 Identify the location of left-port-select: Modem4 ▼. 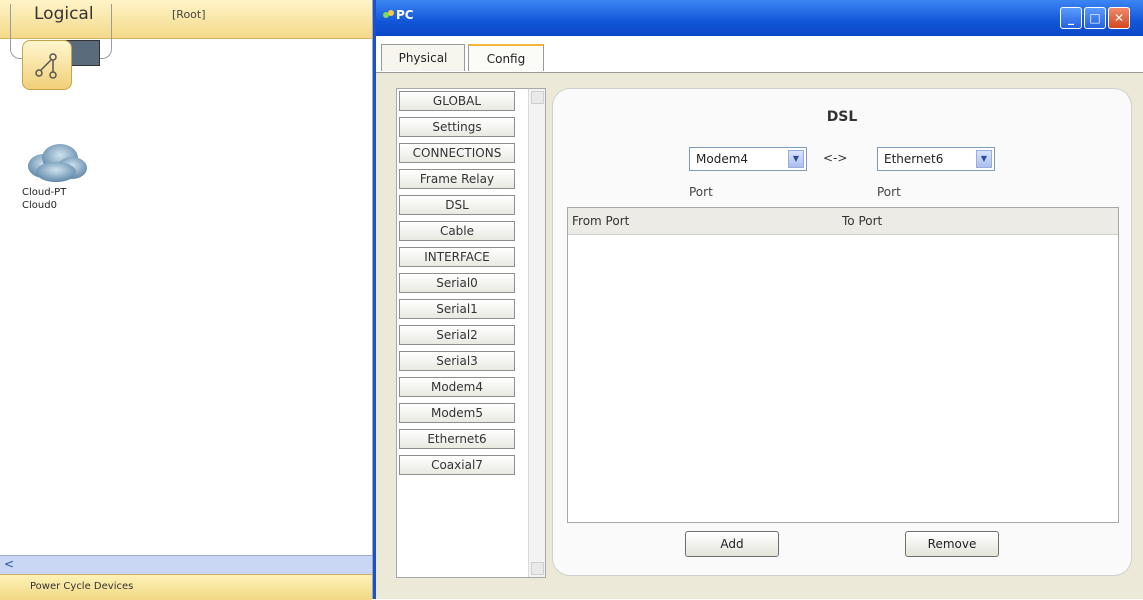
(748, 159).